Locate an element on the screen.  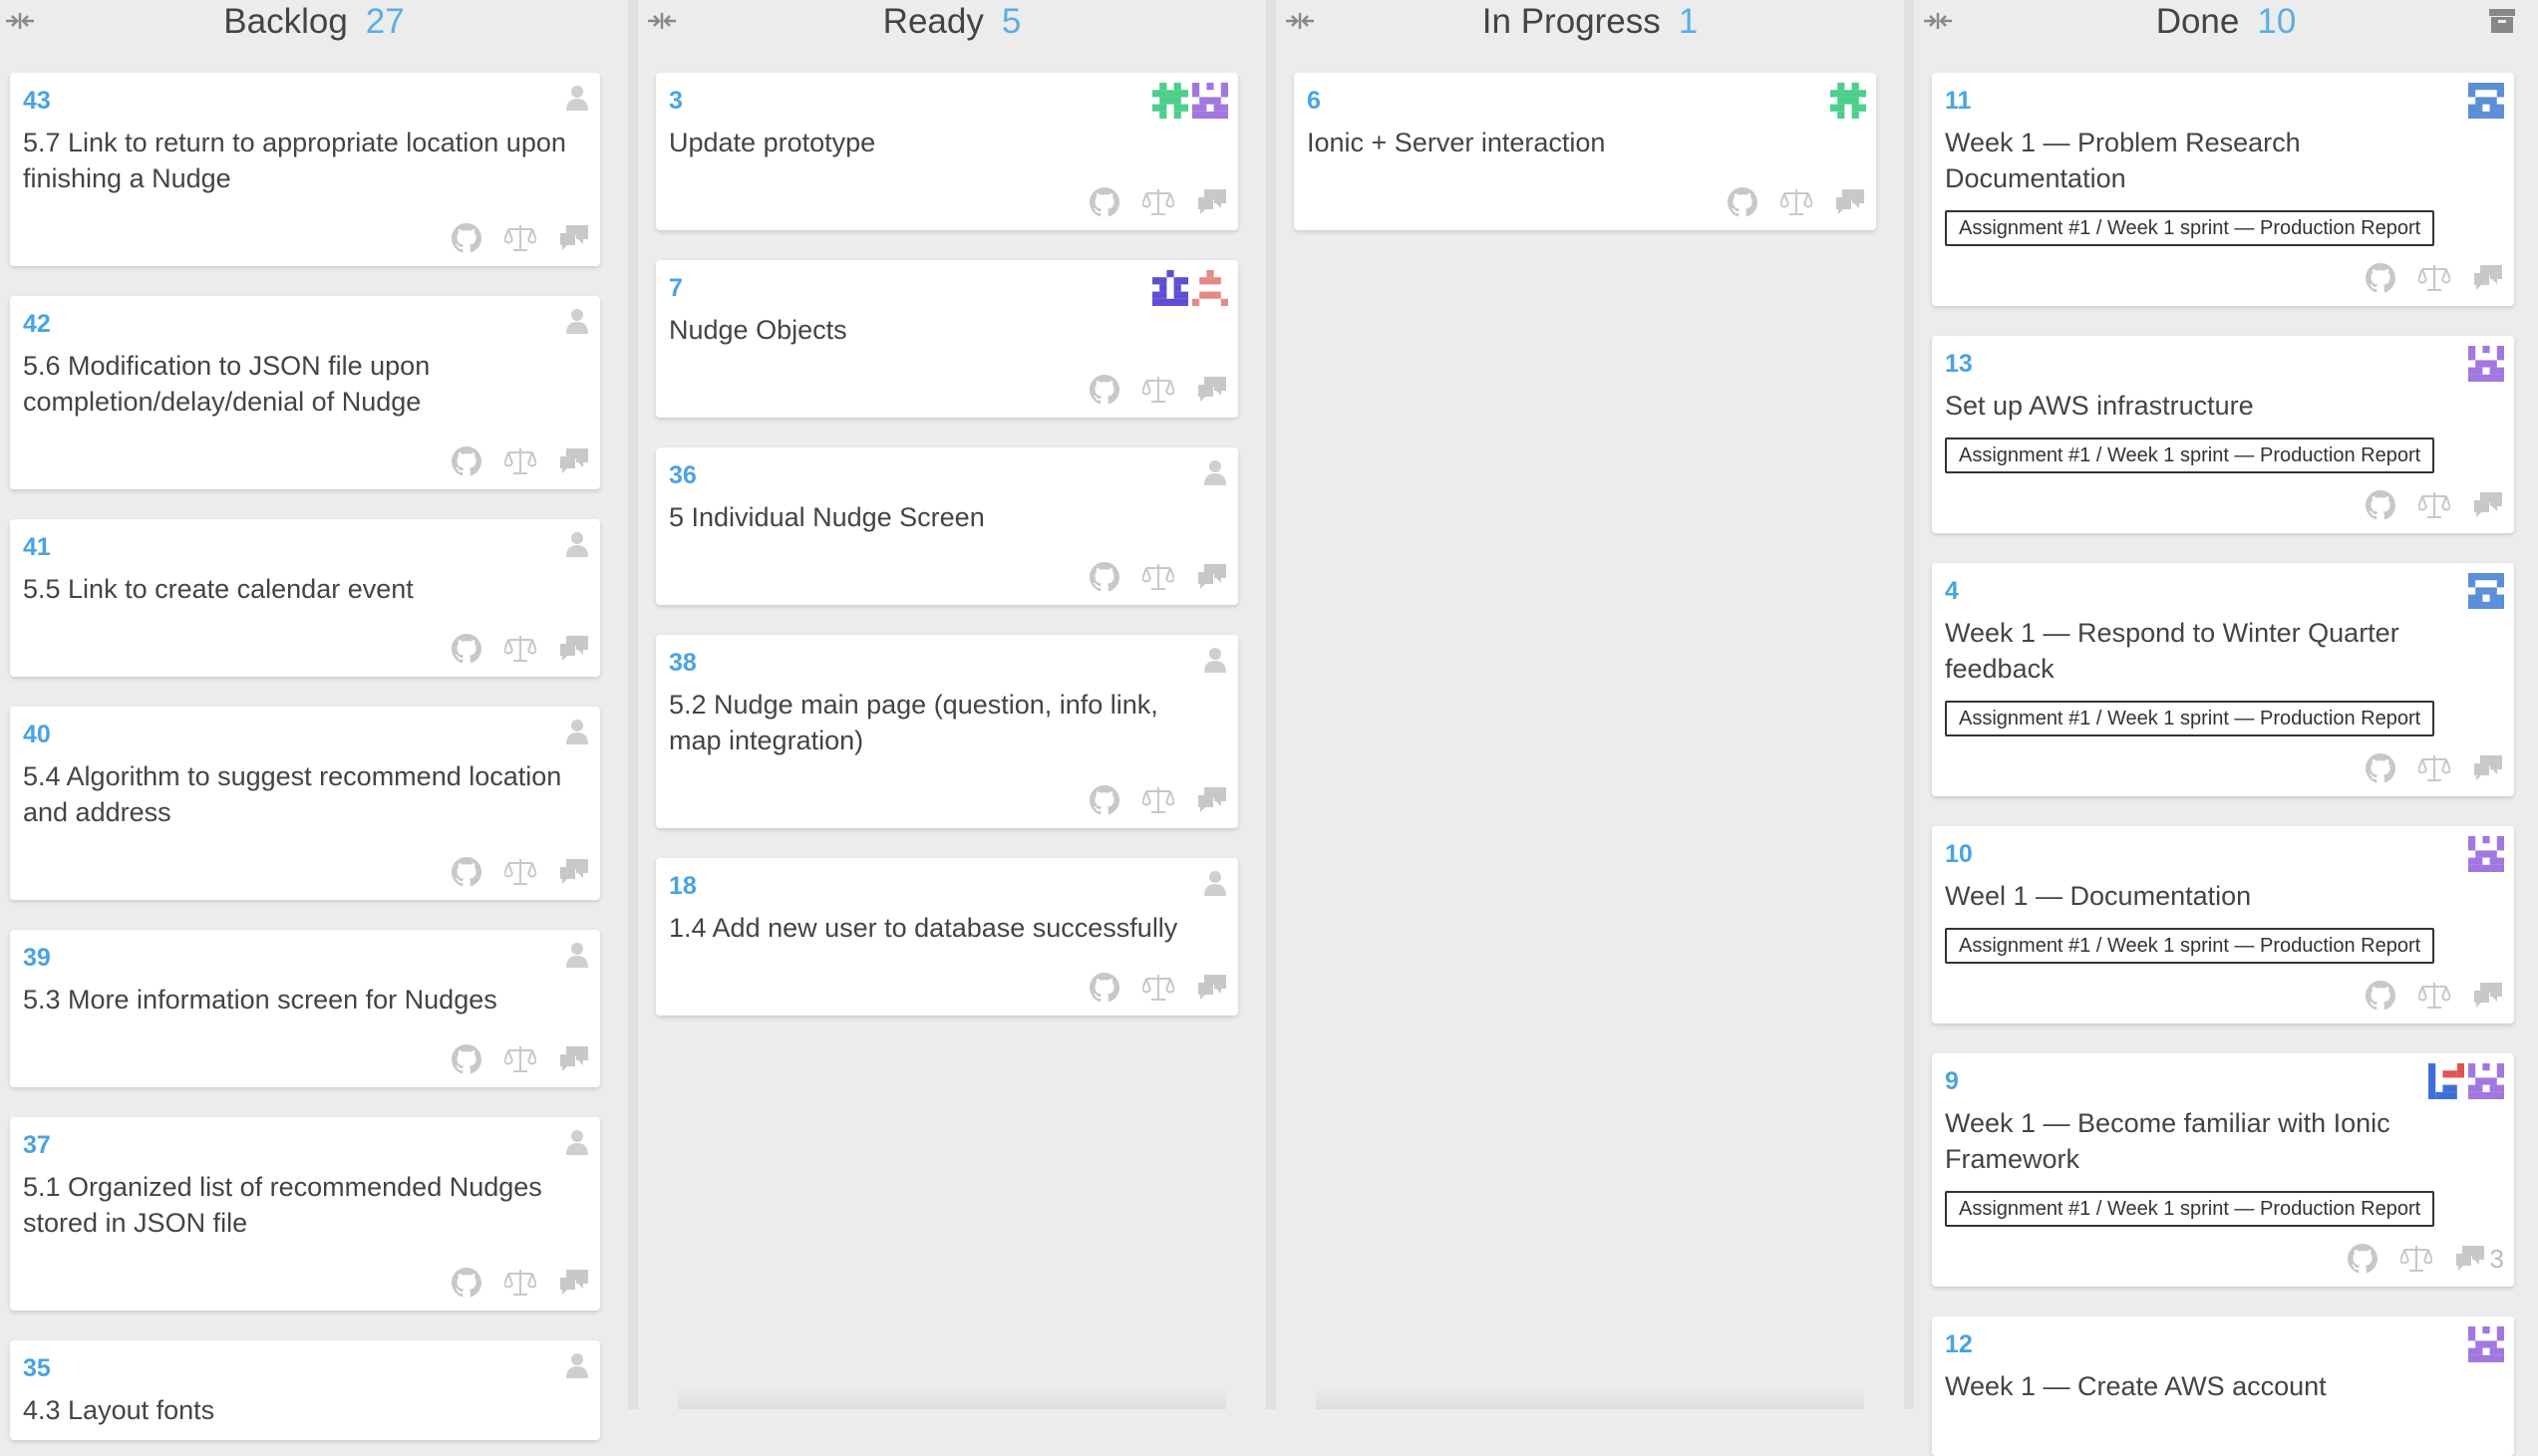
issue-card: 3 Update prototype is located at coordinates (947, 151).